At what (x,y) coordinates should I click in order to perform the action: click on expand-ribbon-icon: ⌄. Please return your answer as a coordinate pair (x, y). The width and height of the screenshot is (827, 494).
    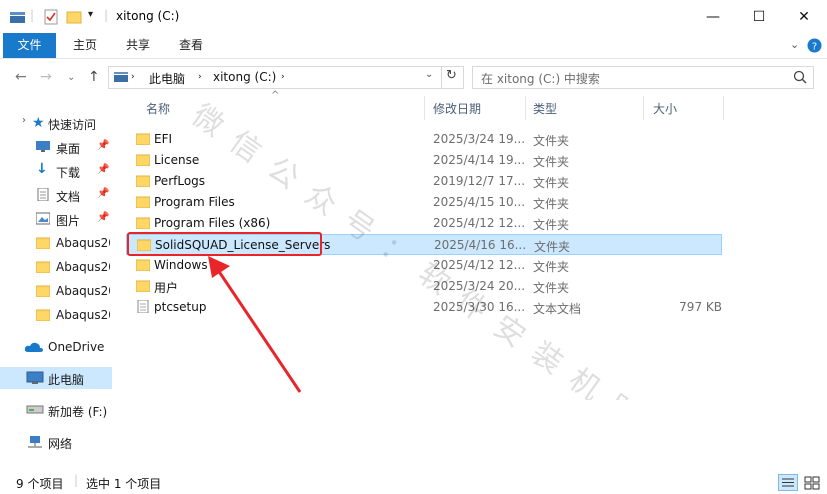
    Looking at the image, I should click on (794, 44).